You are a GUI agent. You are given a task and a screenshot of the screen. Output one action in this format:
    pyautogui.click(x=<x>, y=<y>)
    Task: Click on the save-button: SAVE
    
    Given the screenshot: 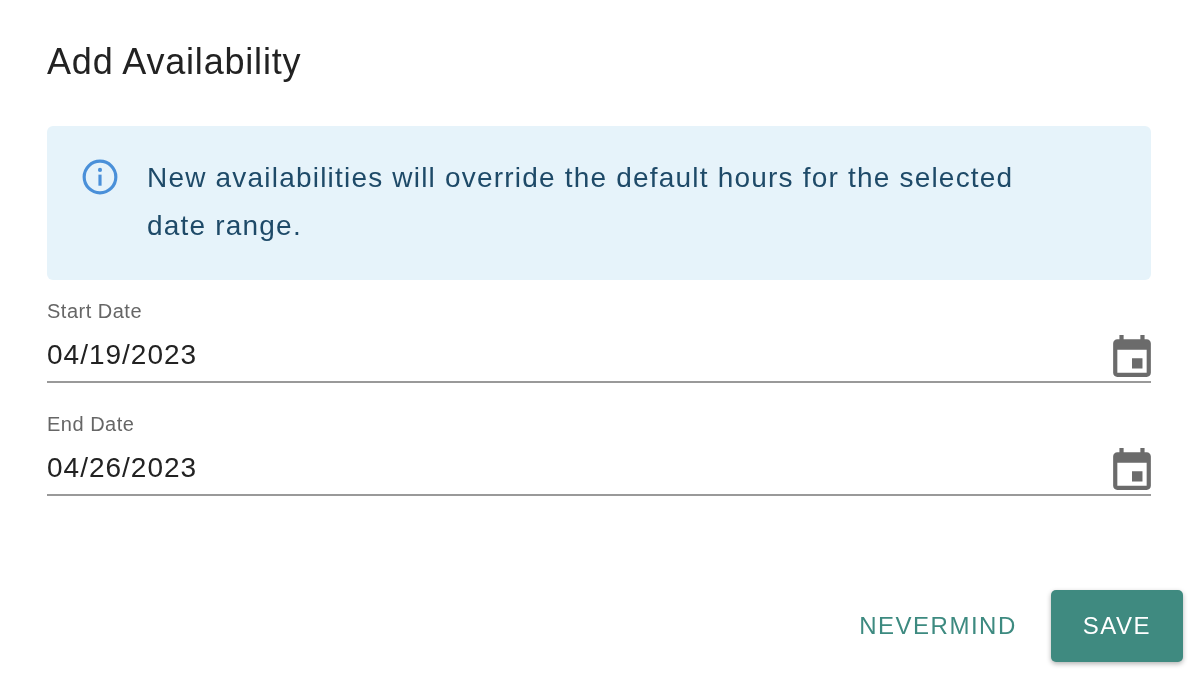 What is the action you would take?
    pyautogui.click(x=1116, y=626)
    